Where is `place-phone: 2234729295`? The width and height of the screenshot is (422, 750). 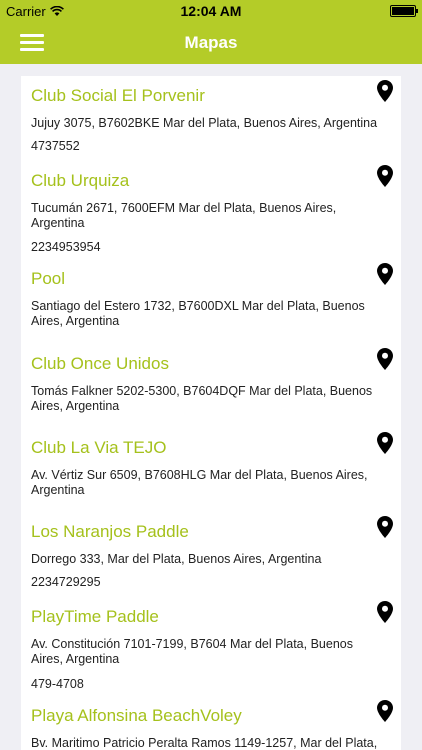 place-phone: 2234729295 is located at coordinates (66, 582).